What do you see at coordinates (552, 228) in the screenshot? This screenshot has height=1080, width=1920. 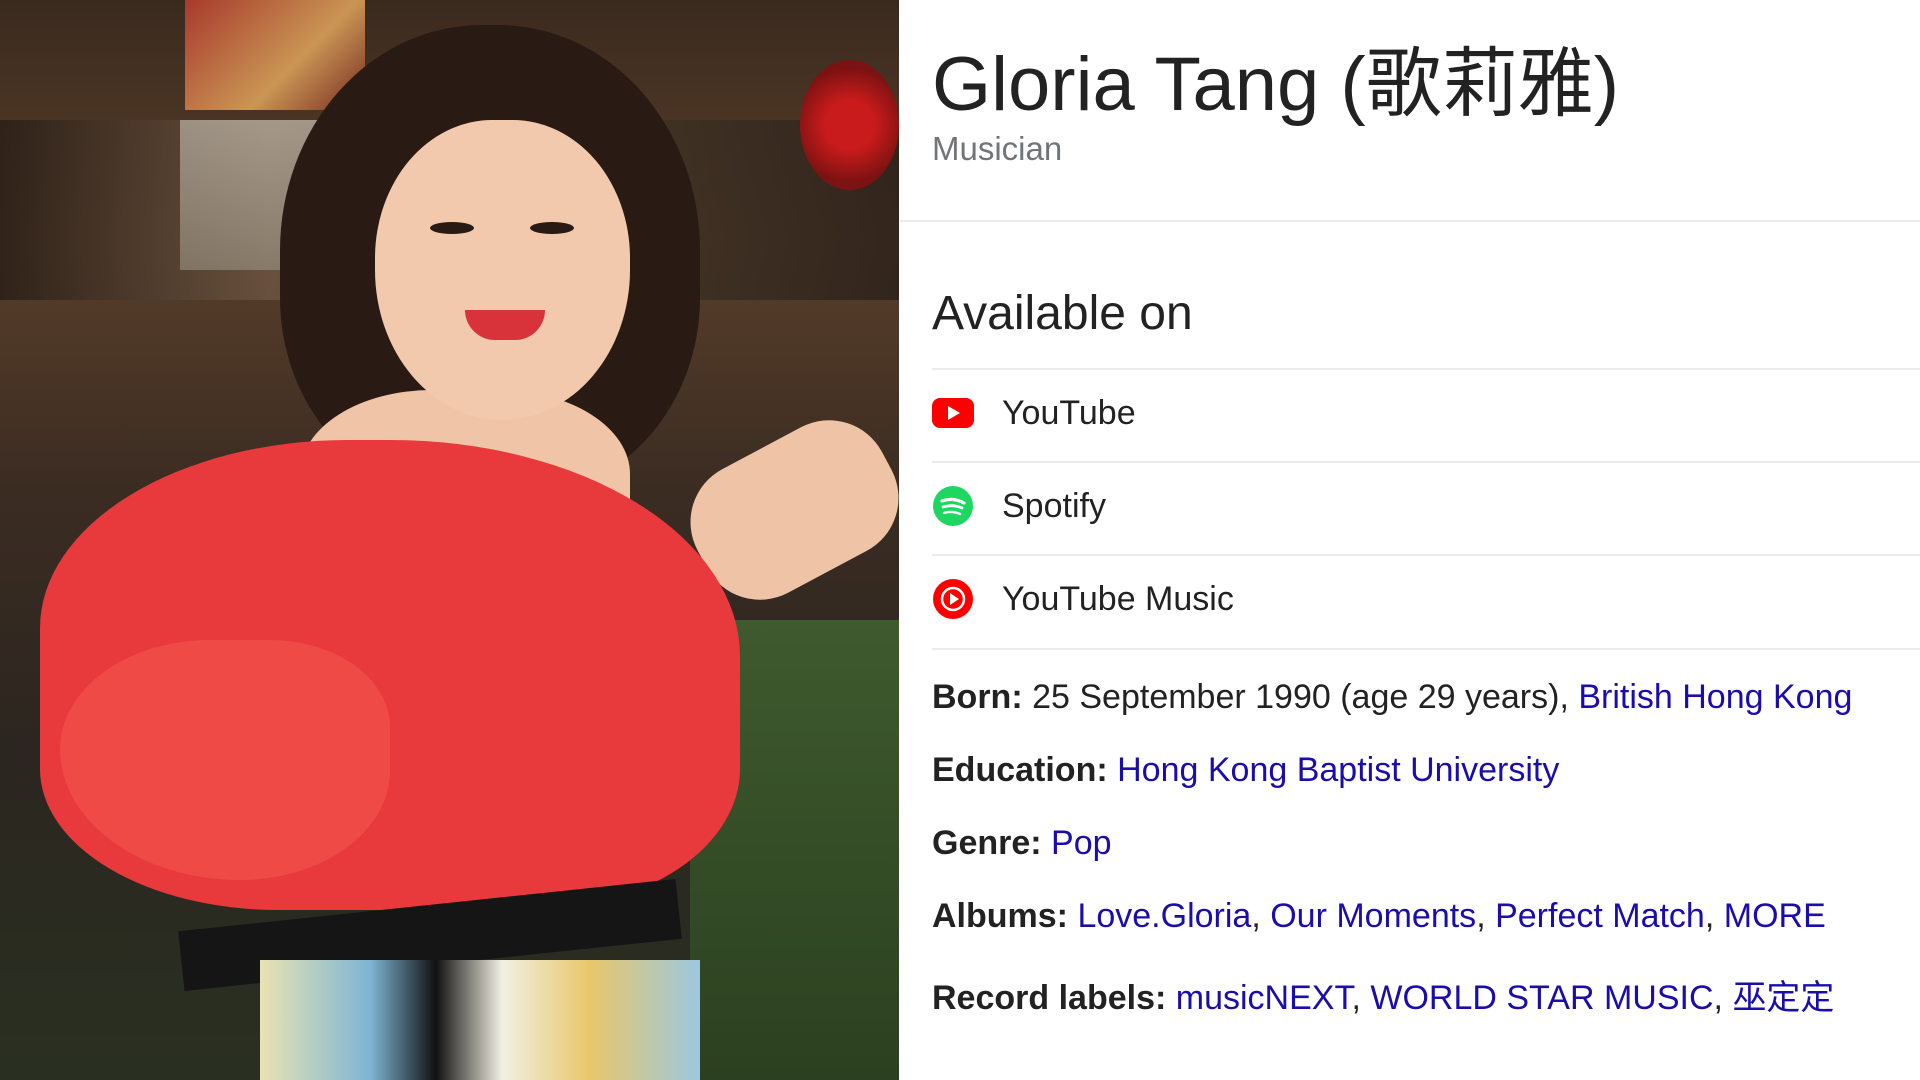 I see `right-eye` at bounding box center [552, 228].